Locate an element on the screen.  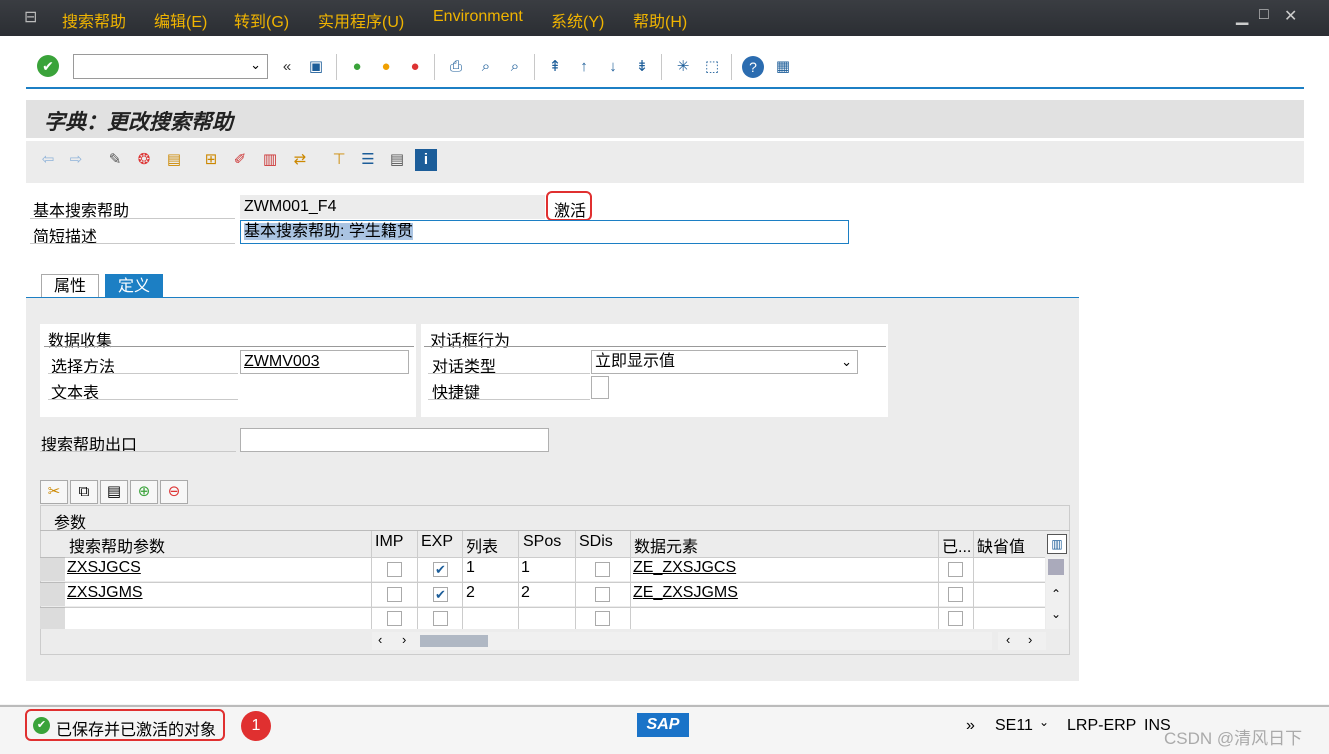
col-param: 搜索帮助参数 is located at coordinates (117, 545).